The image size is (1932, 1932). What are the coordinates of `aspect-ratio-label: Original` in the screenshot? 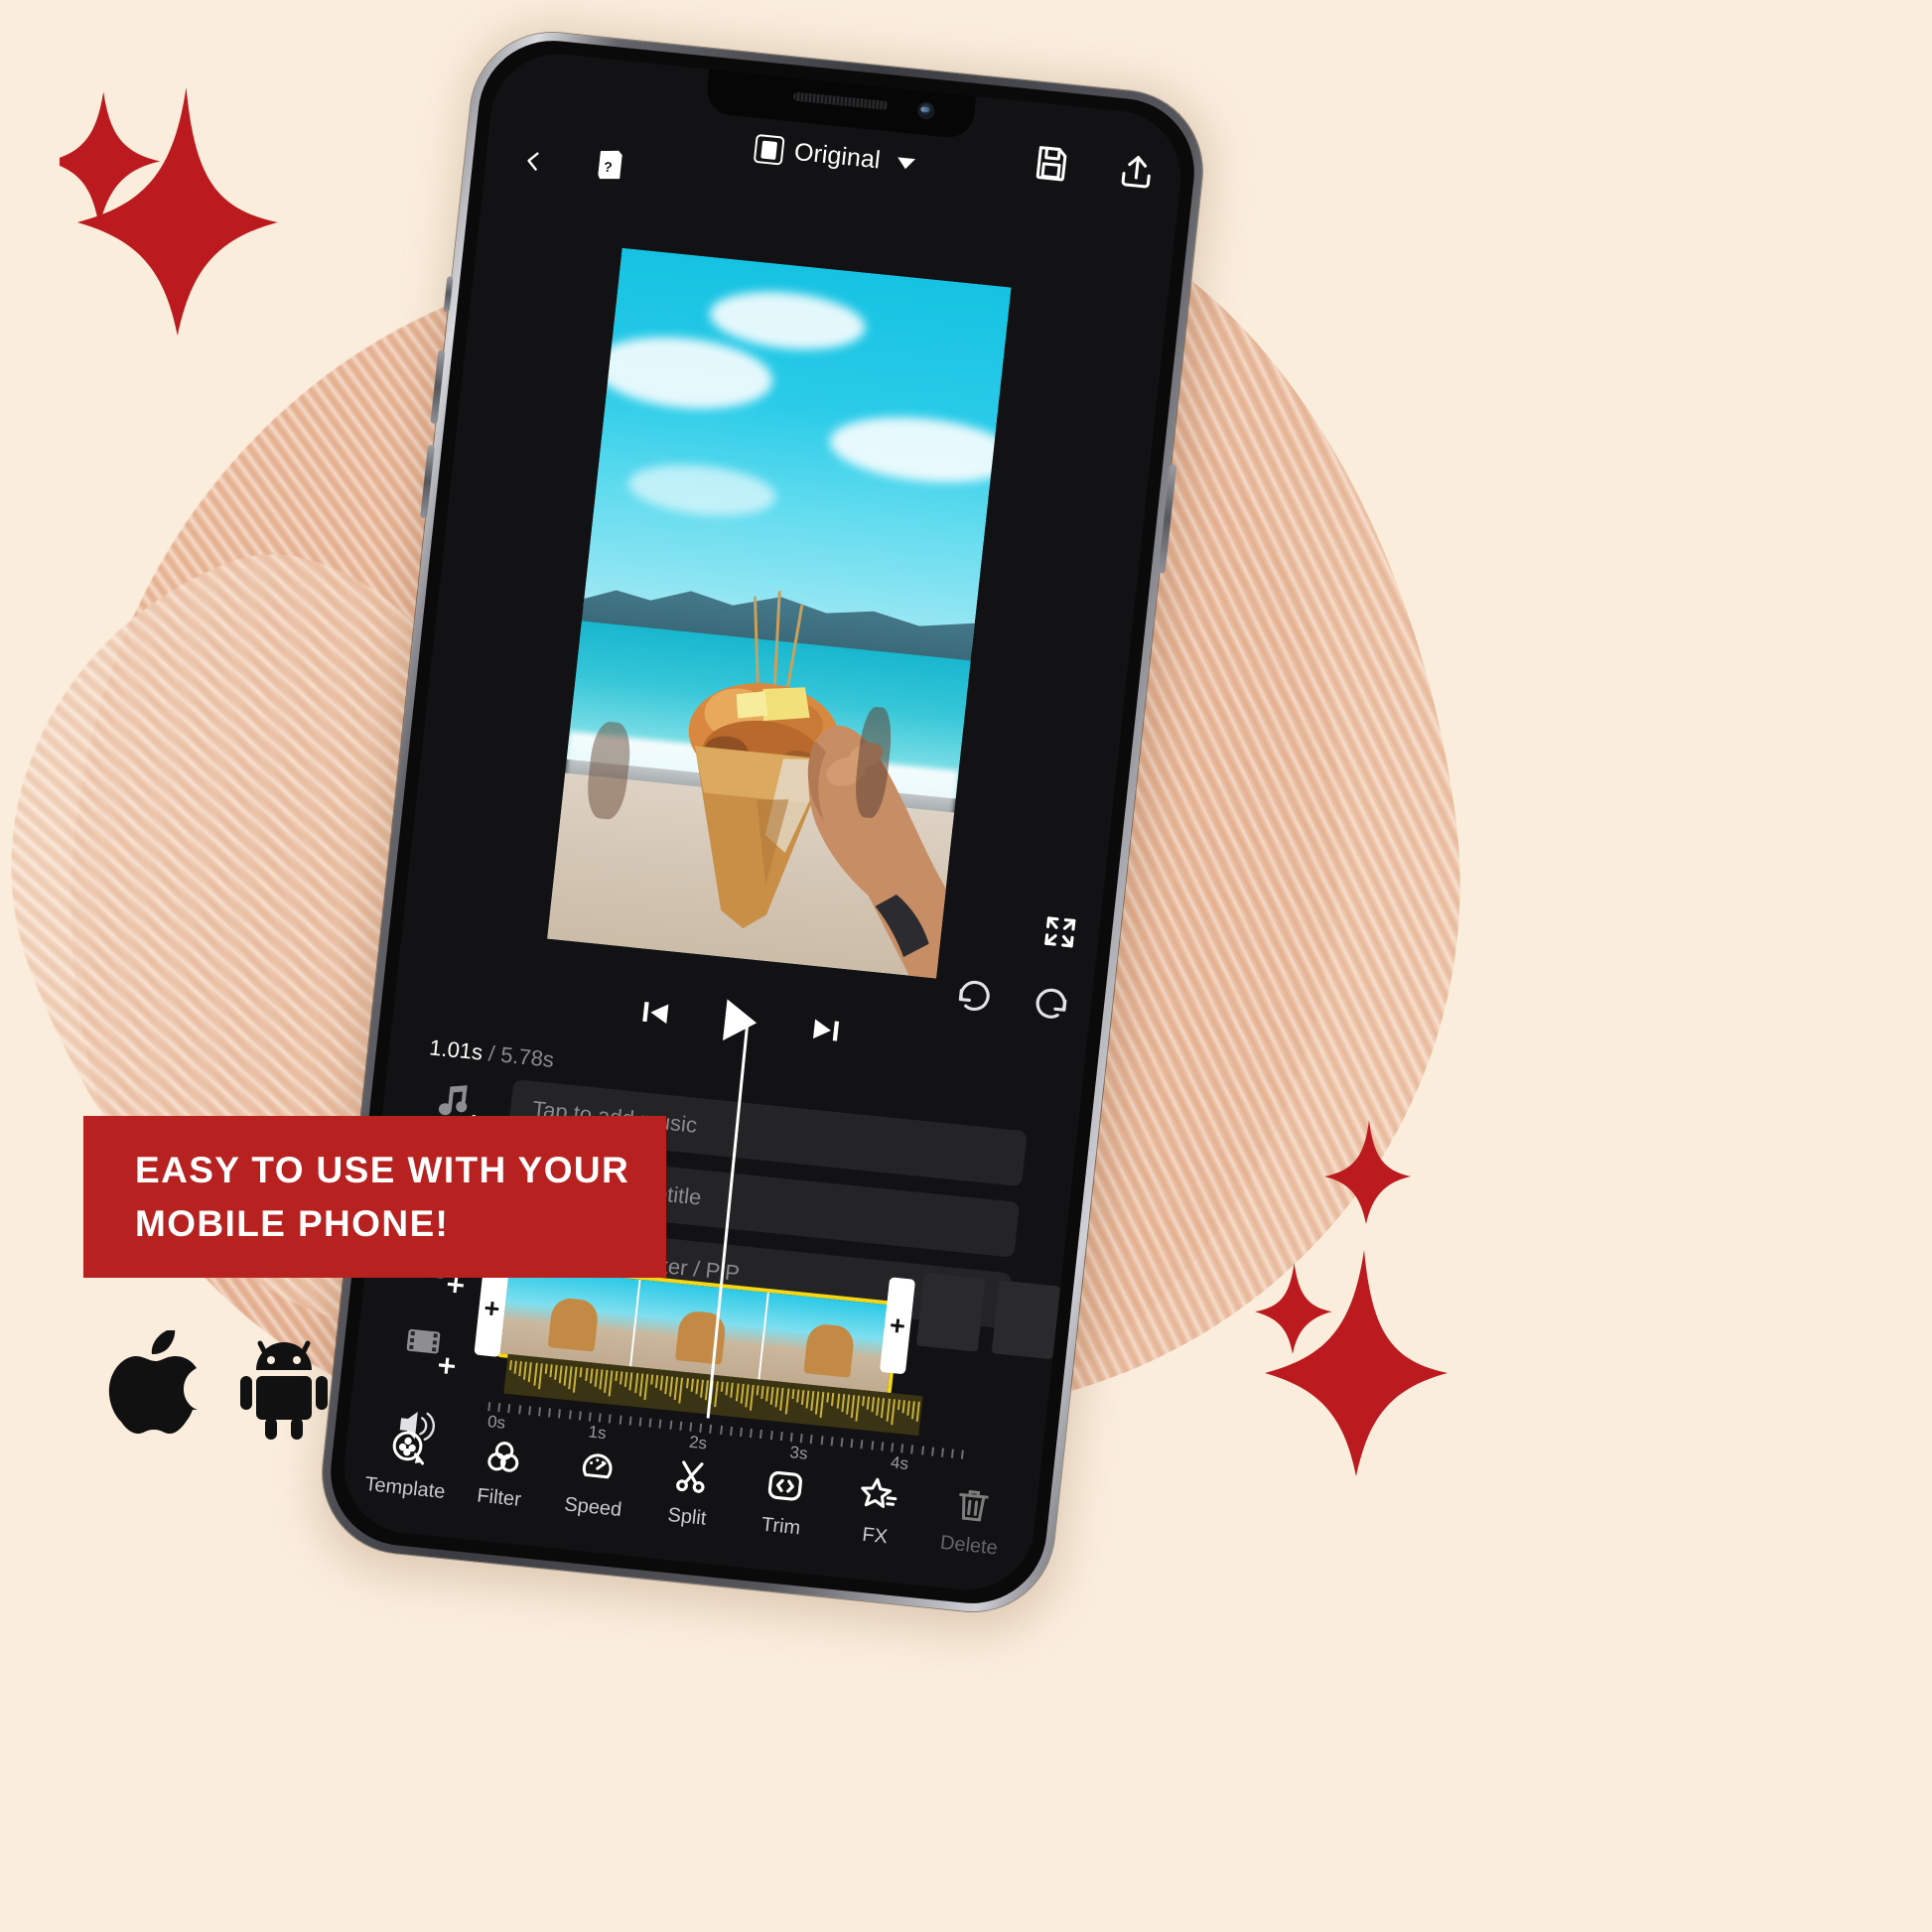 It's located at (837, 156).